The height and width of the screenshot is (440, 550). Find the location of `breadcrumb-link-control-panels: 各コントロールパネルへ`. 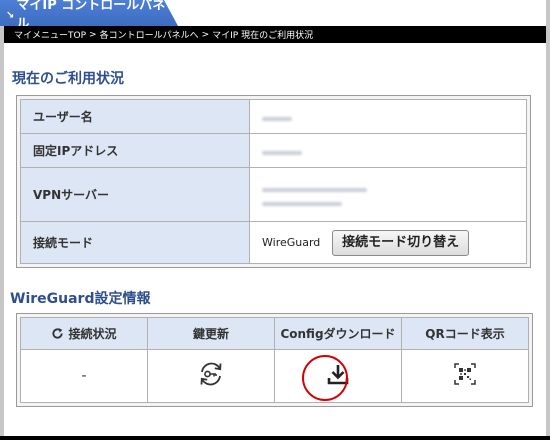

breadcrumb-link-control-panels: 各コントロールパネルへ is located at coordinates (149, 34).